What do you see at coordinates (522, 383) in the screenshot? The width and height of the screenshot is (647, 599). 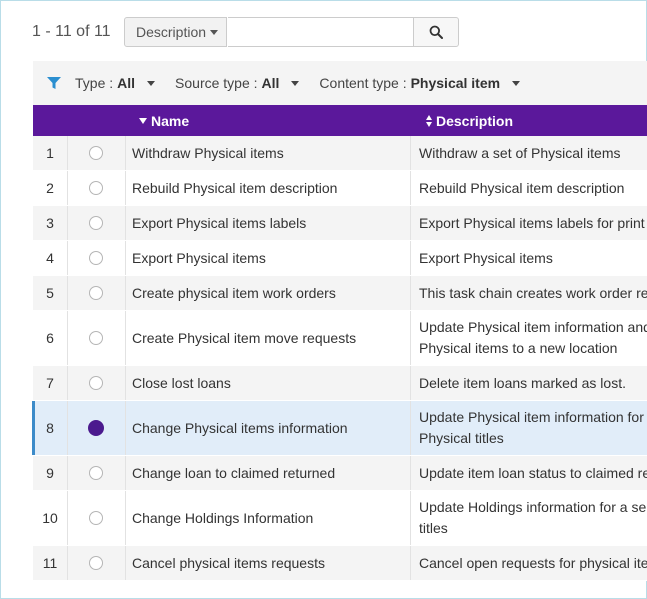 I see `description-line: Delete item loans marked as lost.` at bounding box center [522, 383].